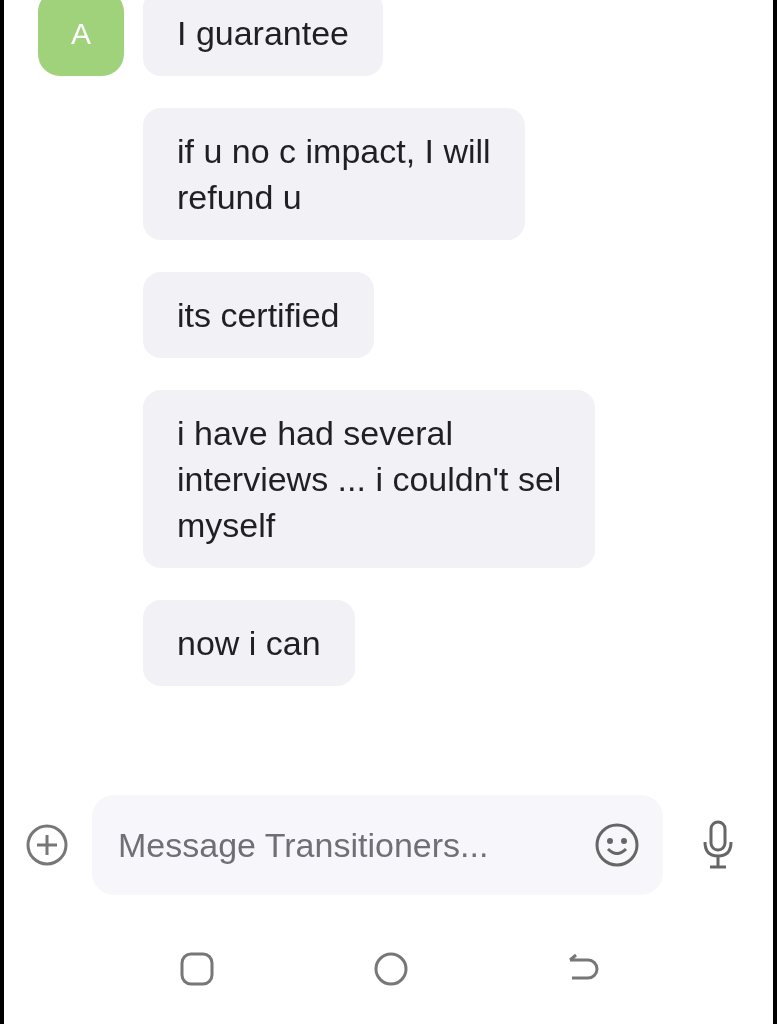 Image resolution: width=777 pixels, height=1024 pixels. What do you see at coordinates (617, 845) in the screenshot?
I see `emoji-icon` at bounding box center [617, 845].